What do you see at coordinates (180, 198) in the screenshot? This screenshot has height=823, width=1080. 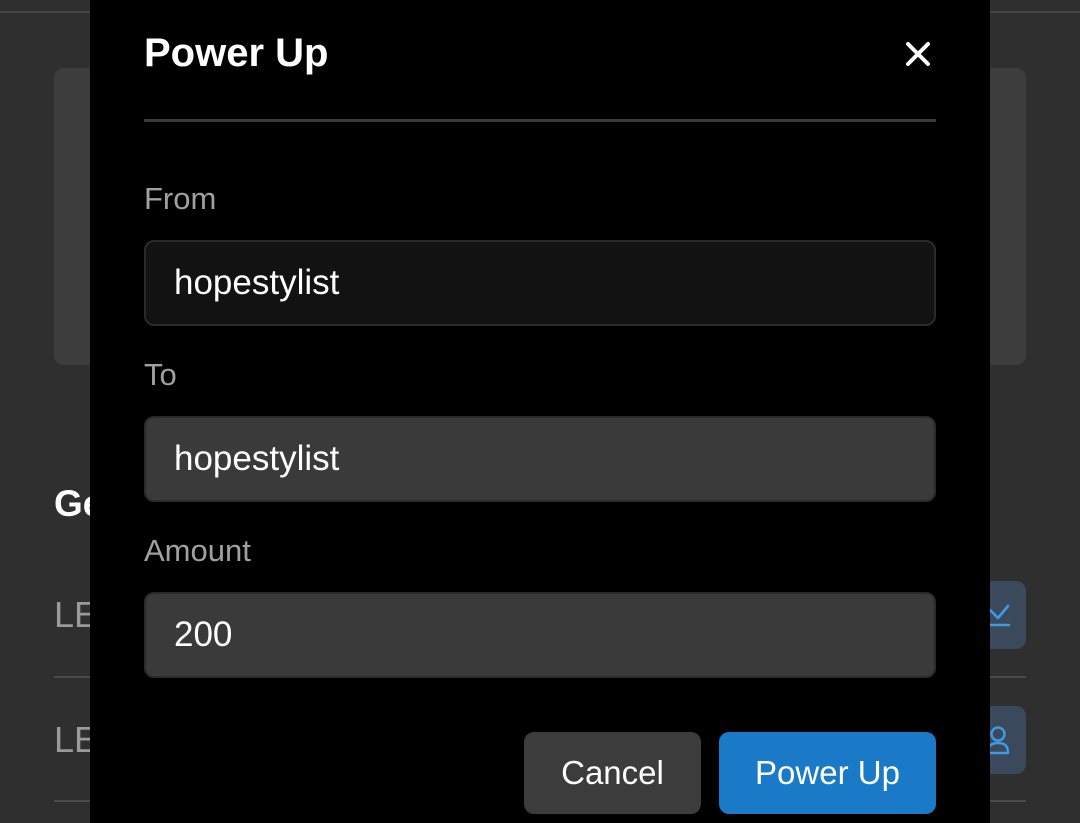 I see `from-label: From` at bounding box center [180, 198].